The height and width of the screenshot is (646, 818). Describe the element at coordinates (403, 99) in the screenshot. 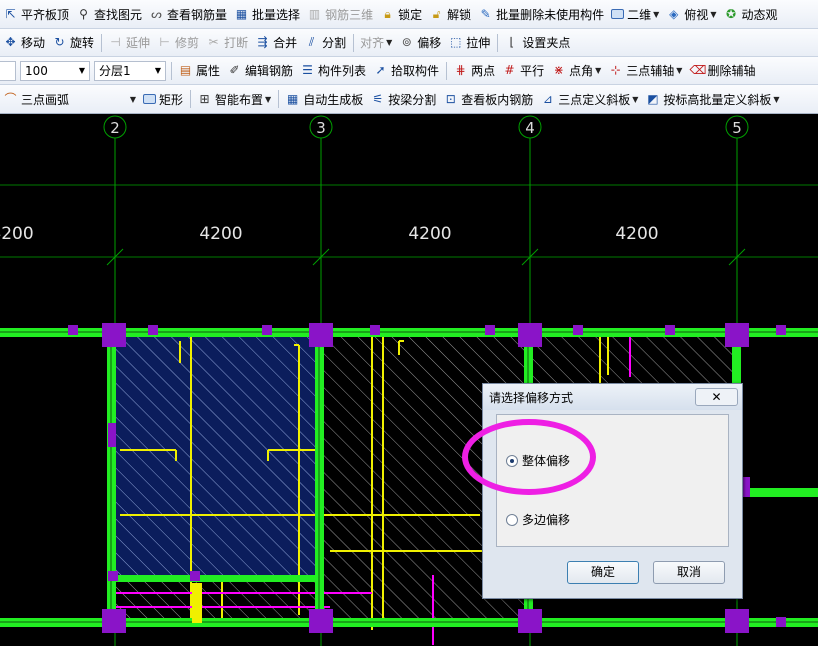

I see `split-by-beam-button: ⚟ 按梁分割` at that location.